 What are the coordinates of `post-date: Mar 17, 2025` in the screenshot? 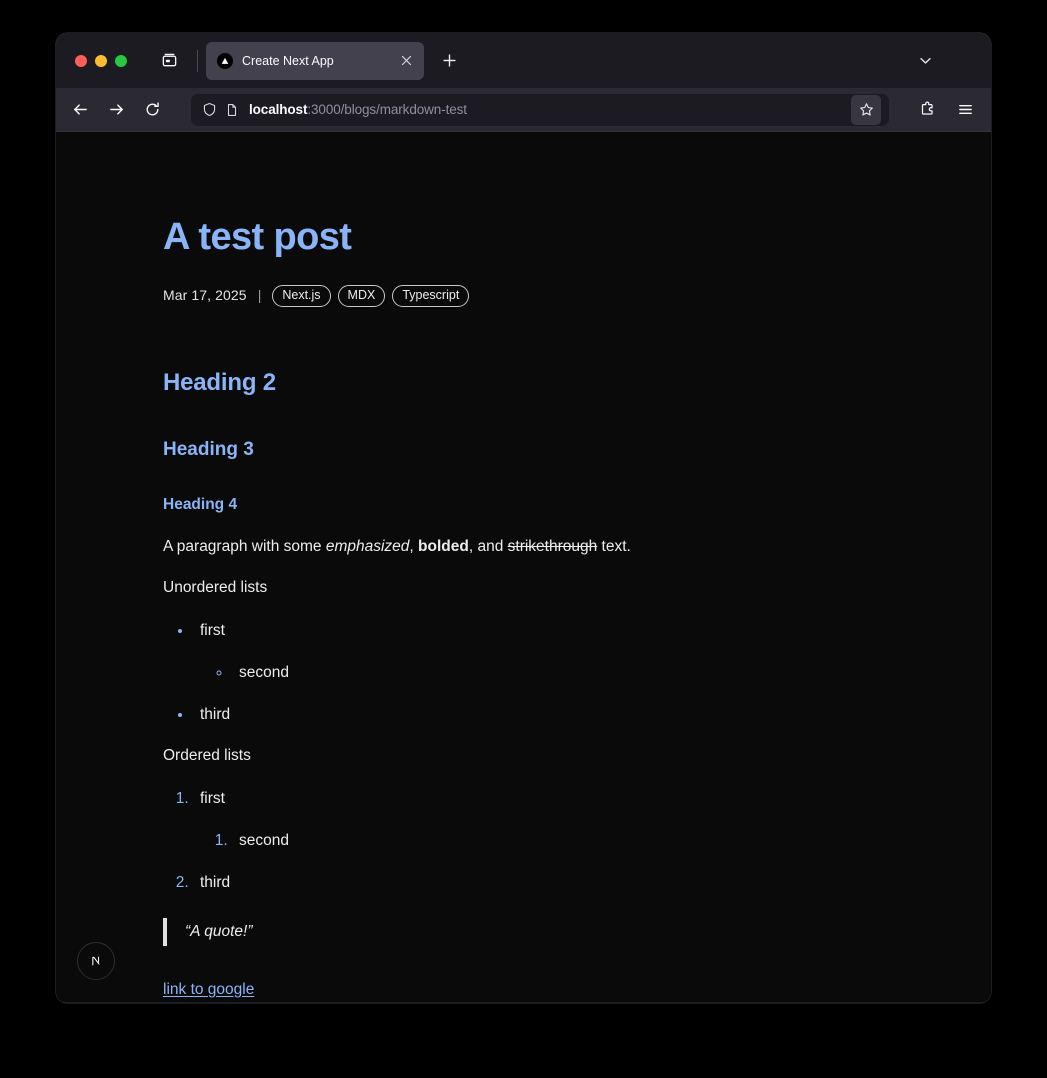 It's located at (205, 295).